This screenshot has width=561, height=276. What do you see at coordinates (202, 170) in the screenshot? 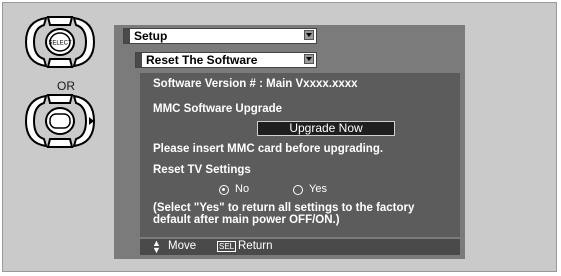
I see `reset-tv-settings-label: Reset TV Settings` at bounding box center [202, 170].